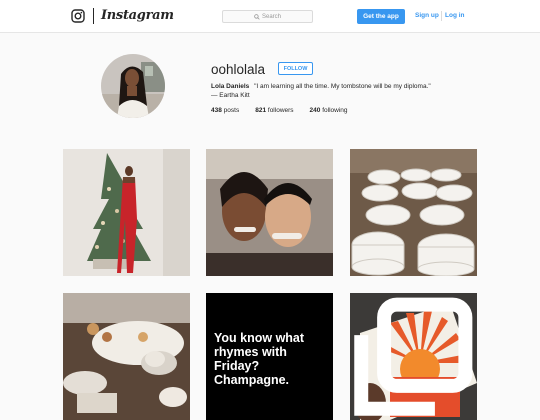  I want to click on text-card-line: Champagne., so click(252, 380).